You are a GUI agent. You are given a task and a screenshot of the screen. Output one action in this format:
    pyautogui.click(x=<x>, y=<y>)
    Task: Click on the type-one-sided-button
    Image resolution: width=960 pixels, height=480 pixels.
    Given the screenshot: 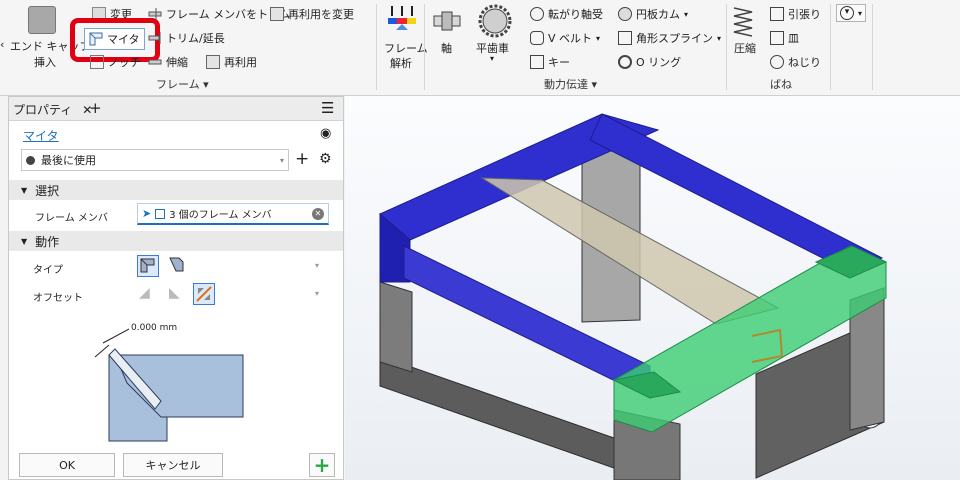 What is the action you would take?
    pyautogui.click(x=178, y=266)
    